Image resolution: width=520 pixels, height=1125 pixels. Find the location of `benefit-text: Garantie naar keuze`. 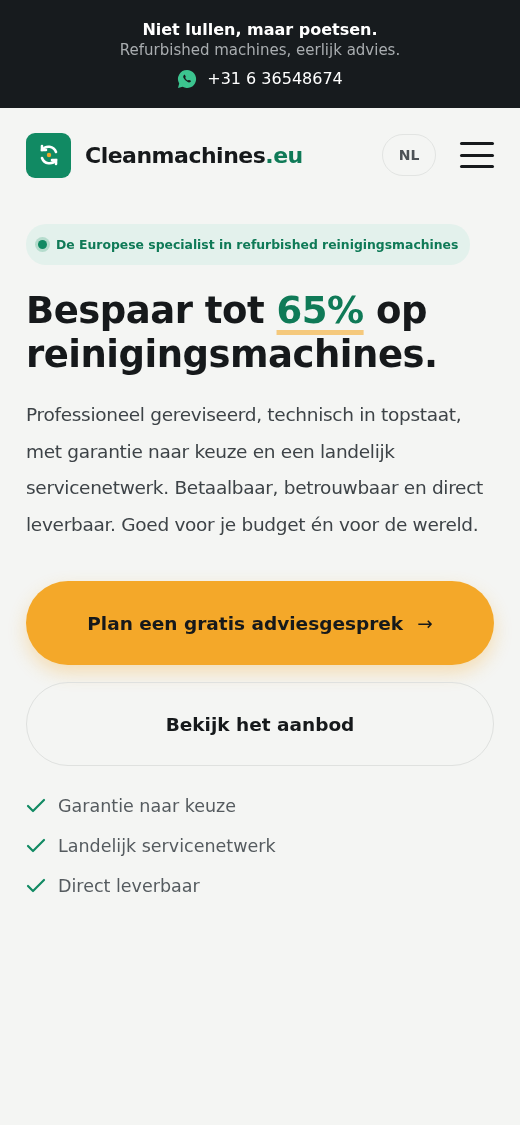

benefit-text: Garantie naar keuze is located at coordinates (147, 806).